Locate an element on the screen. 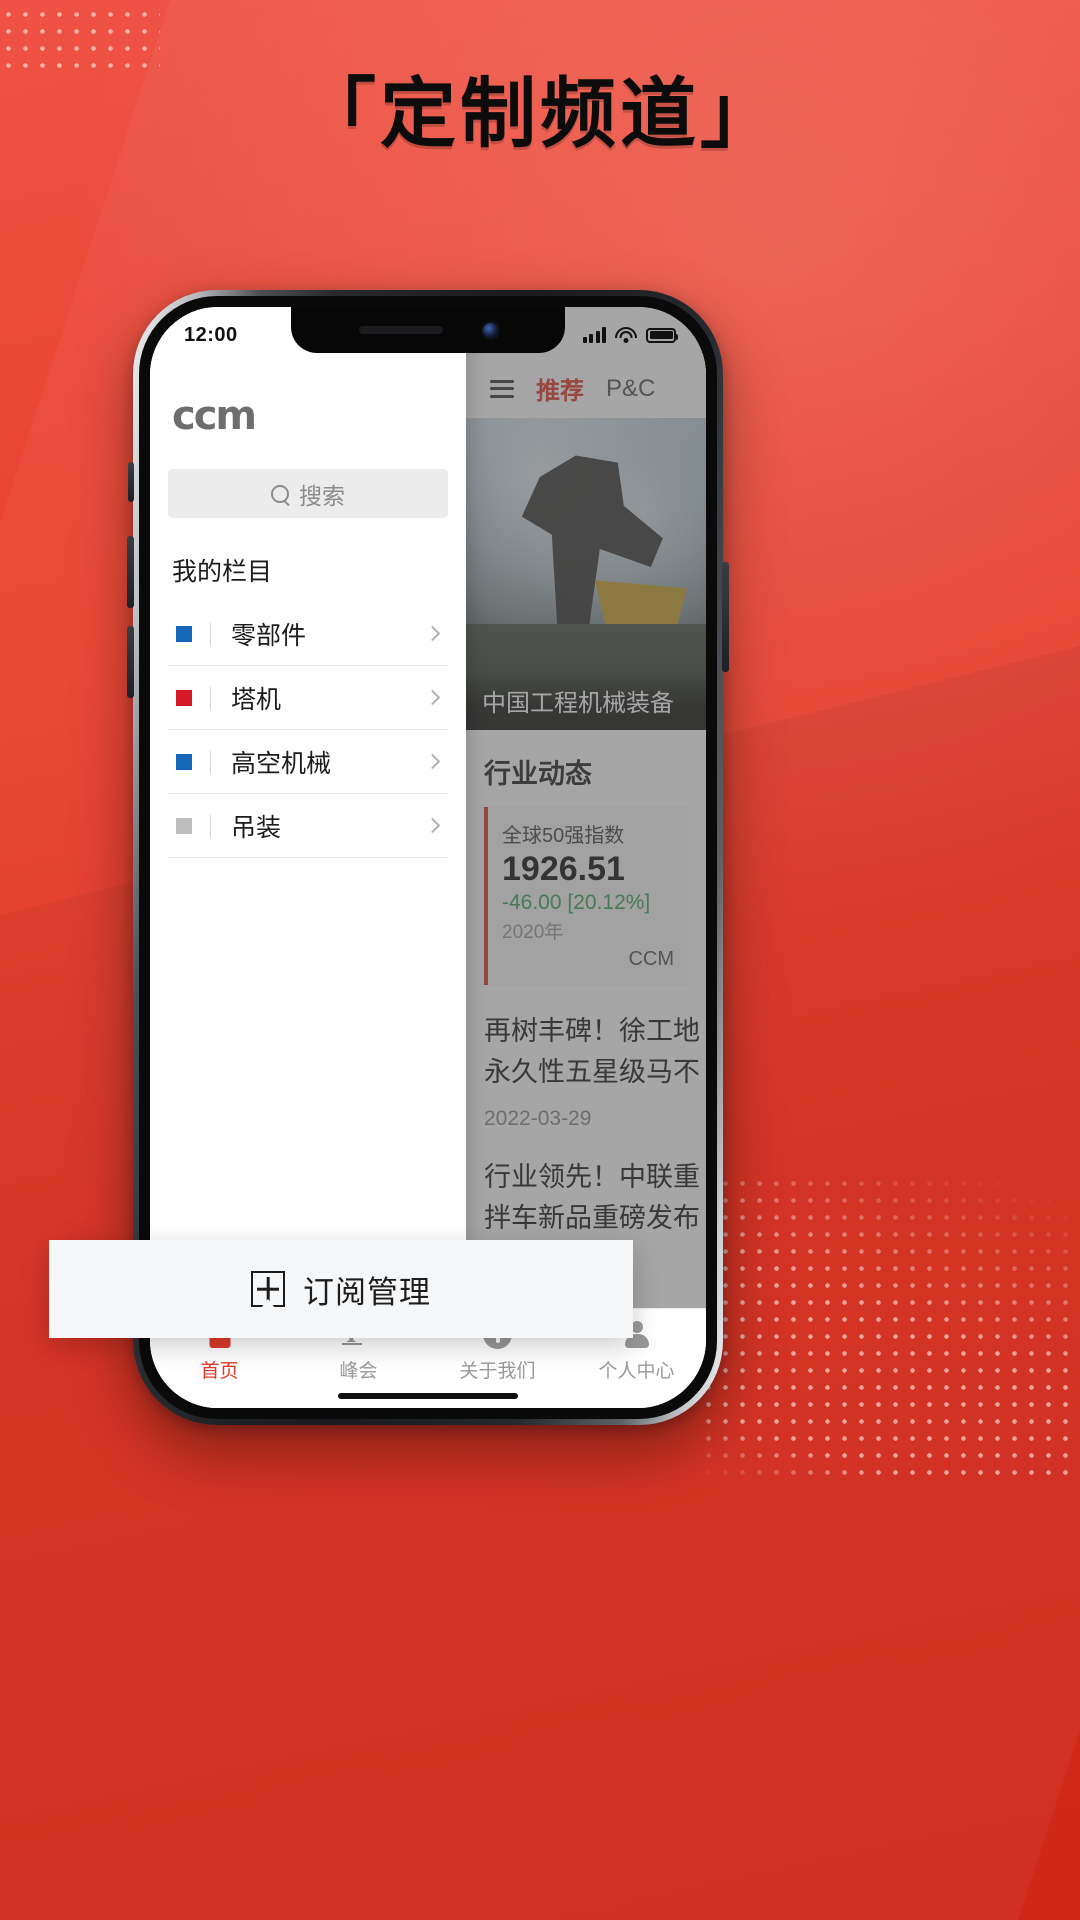  list-item: 塔机 is located at coordinates (308, 698).